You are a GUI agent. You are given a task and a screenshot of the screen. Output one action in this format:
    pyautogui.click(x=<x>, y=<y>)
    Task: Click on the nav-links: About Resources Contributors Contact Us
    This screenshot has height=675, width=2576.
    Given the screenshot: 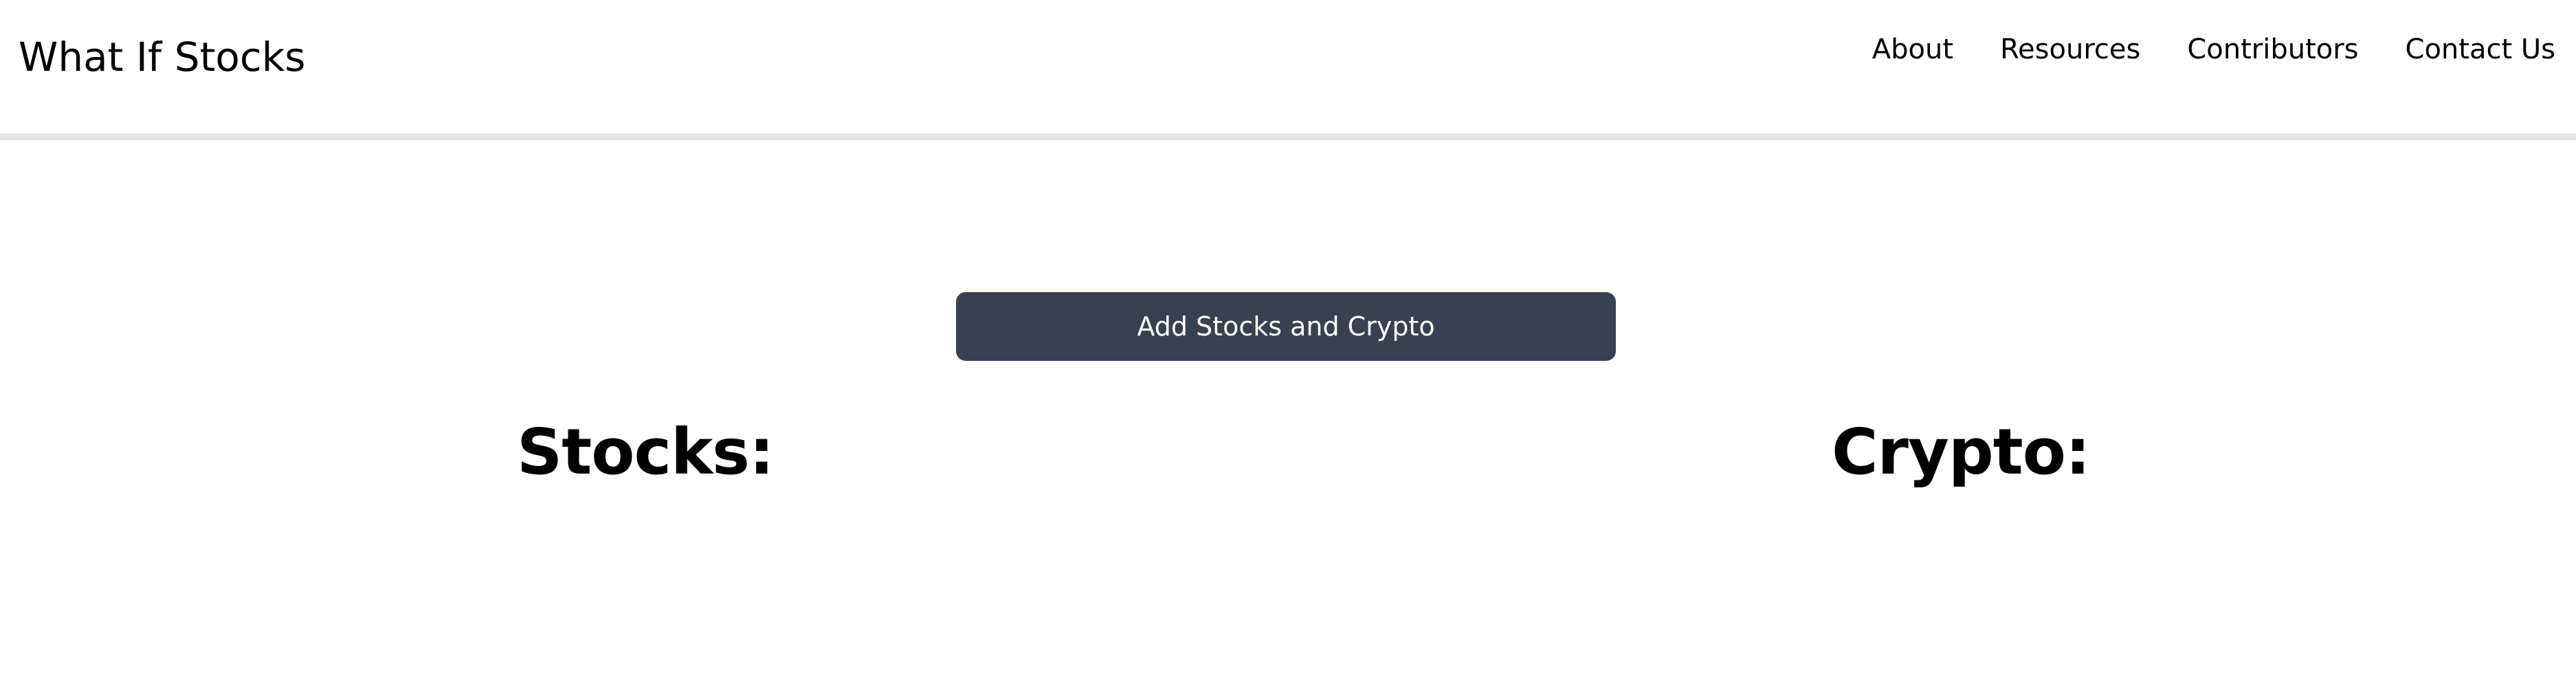 What is the action you would take?
    pyautogui.click(x=2213, y=49)
    